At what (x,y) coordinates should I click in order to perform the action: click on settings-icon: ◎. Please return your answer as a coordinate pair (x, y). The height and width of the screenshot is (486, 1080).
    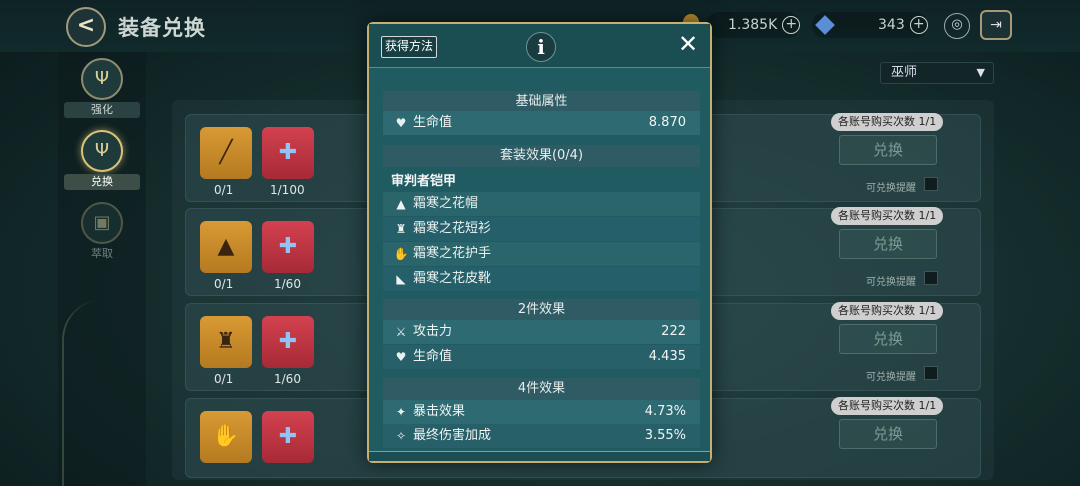
    Looking at the image, I should click on (957, 26).